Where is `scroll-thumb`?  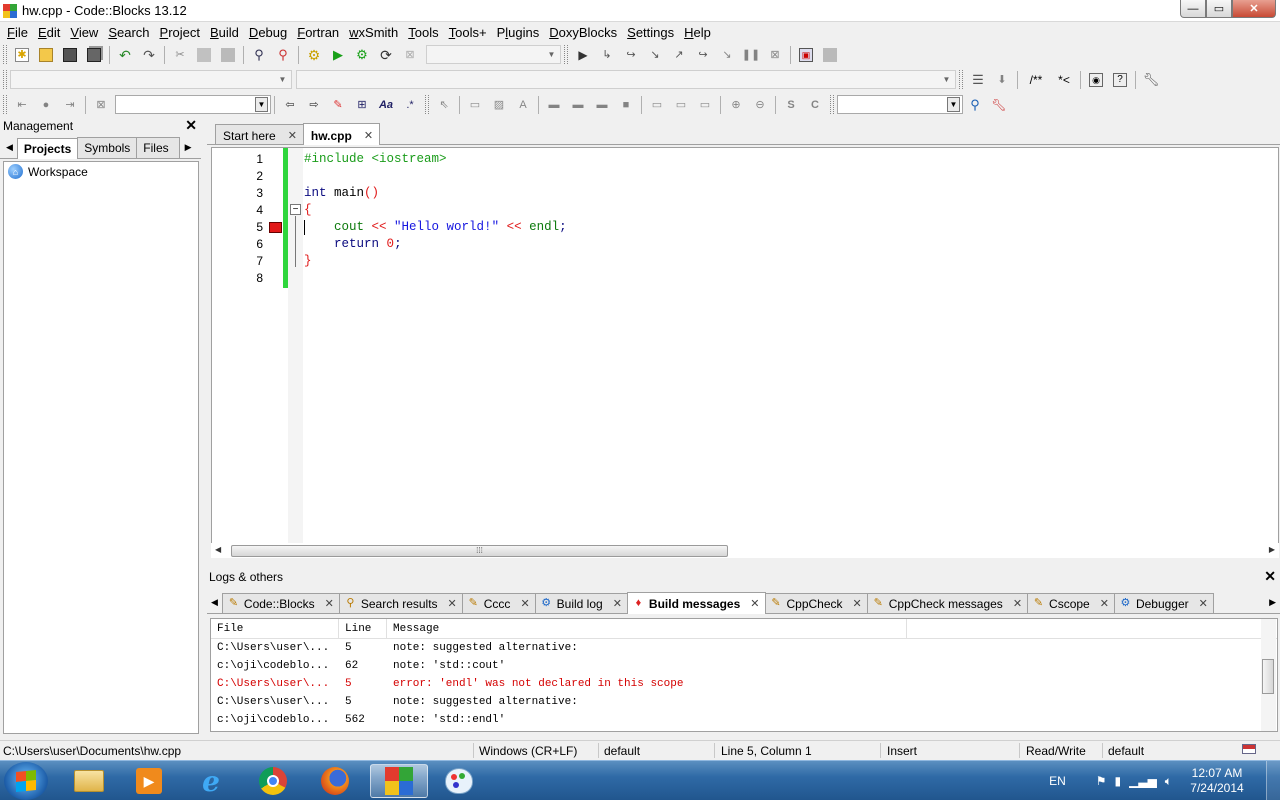 scroll-thumb is located at coordinates (1268, 676).